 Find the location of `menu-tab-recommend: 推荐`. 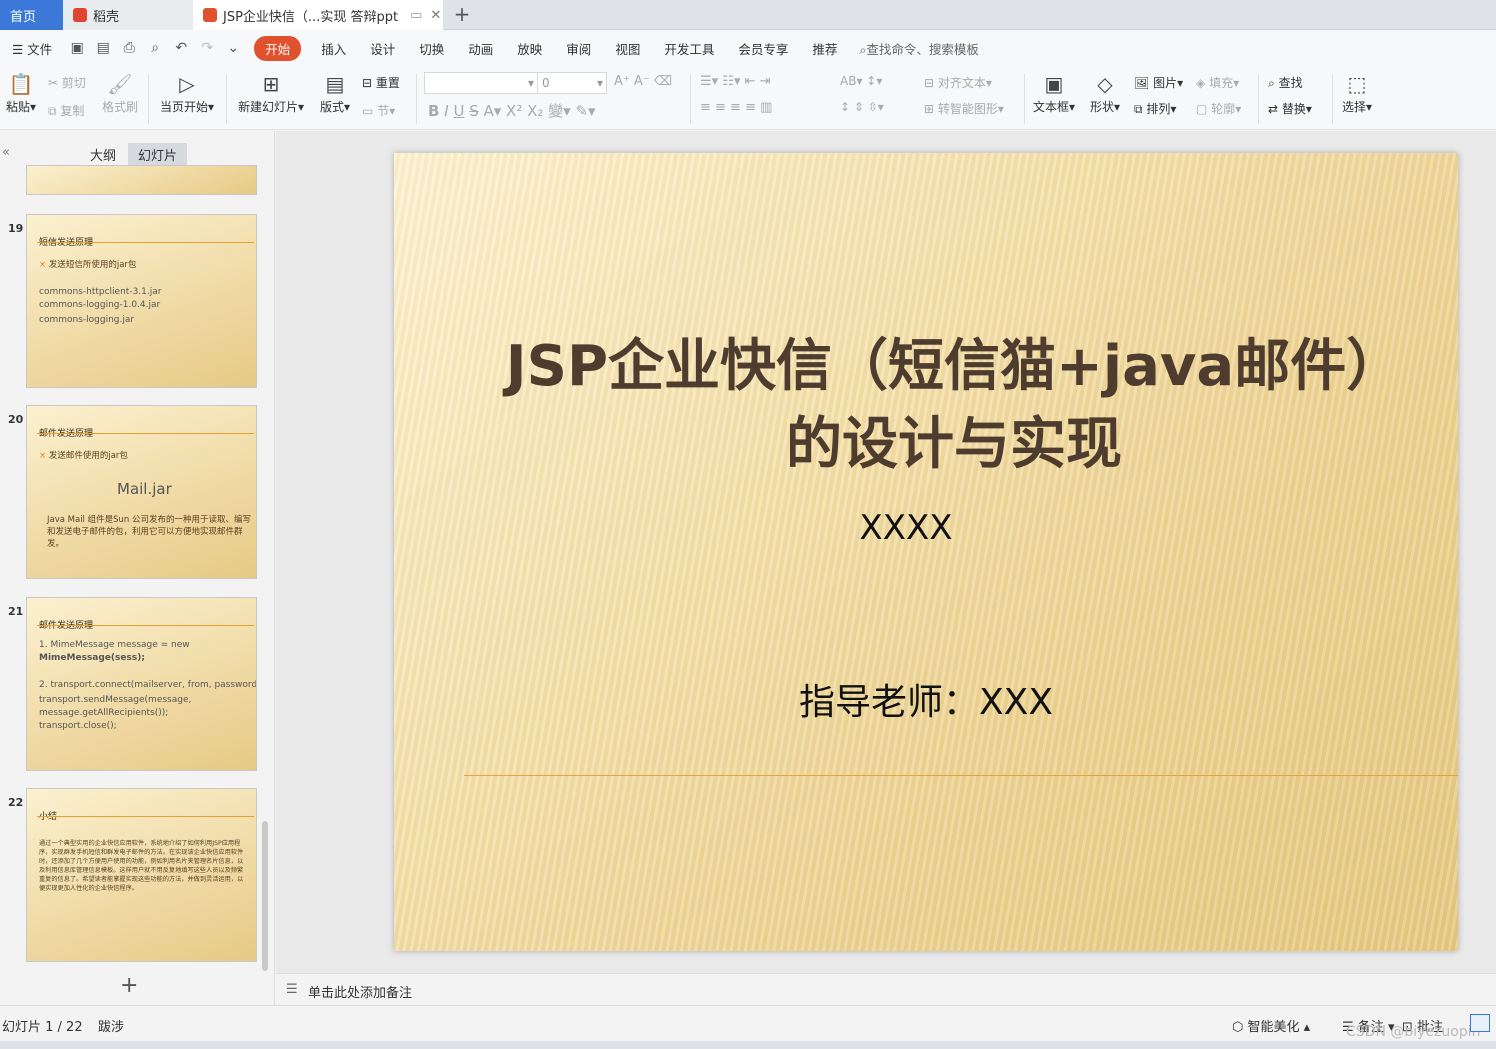

menu-tab-recommend: 推荐 is located at coordinates (824, 48).